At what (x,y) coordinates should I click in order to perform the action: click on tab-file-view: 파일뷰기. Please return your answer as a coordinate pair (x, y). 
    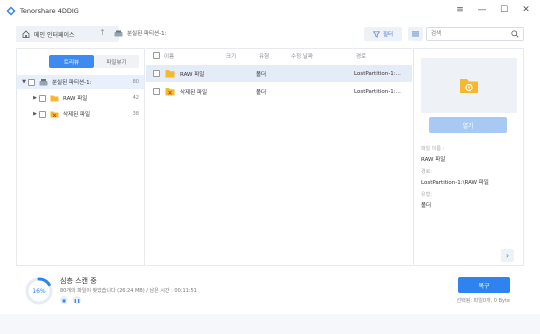
    Looking at the image, I should click on (116, 61).